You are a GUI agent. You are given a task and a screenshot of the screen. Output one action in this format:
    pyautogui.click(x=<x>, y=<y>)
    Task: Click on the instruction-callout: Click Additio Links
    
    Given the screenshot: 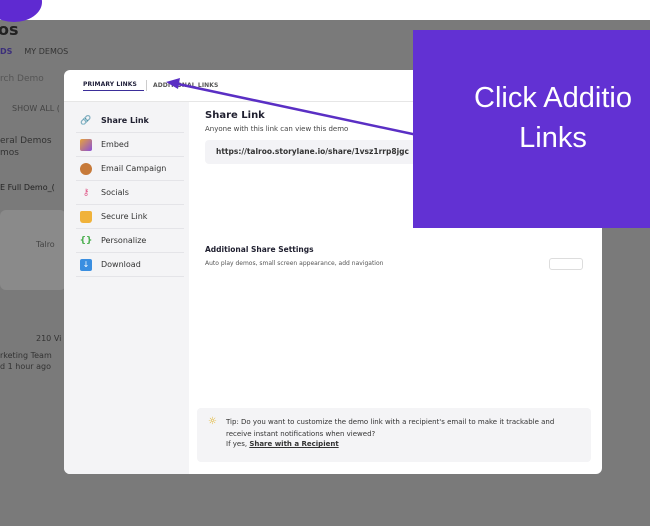 What is the action you would take?
    pyautogui.click(x=531, y=129)
    